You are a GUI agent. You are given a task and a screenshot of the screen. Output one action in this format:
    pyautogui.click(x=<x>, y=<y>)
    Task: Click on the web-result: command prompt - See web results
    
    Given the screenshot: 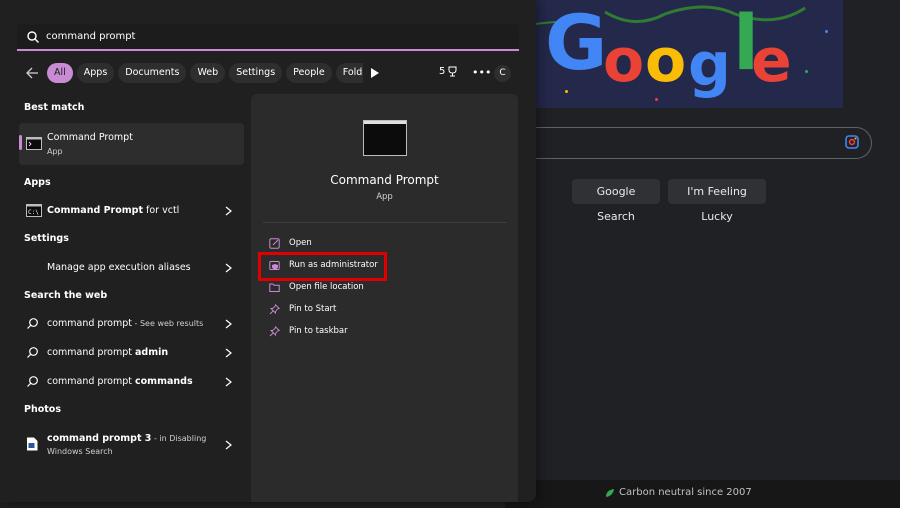 What is the action you would take?
    pyautogui.click(x=131, y=324)
    